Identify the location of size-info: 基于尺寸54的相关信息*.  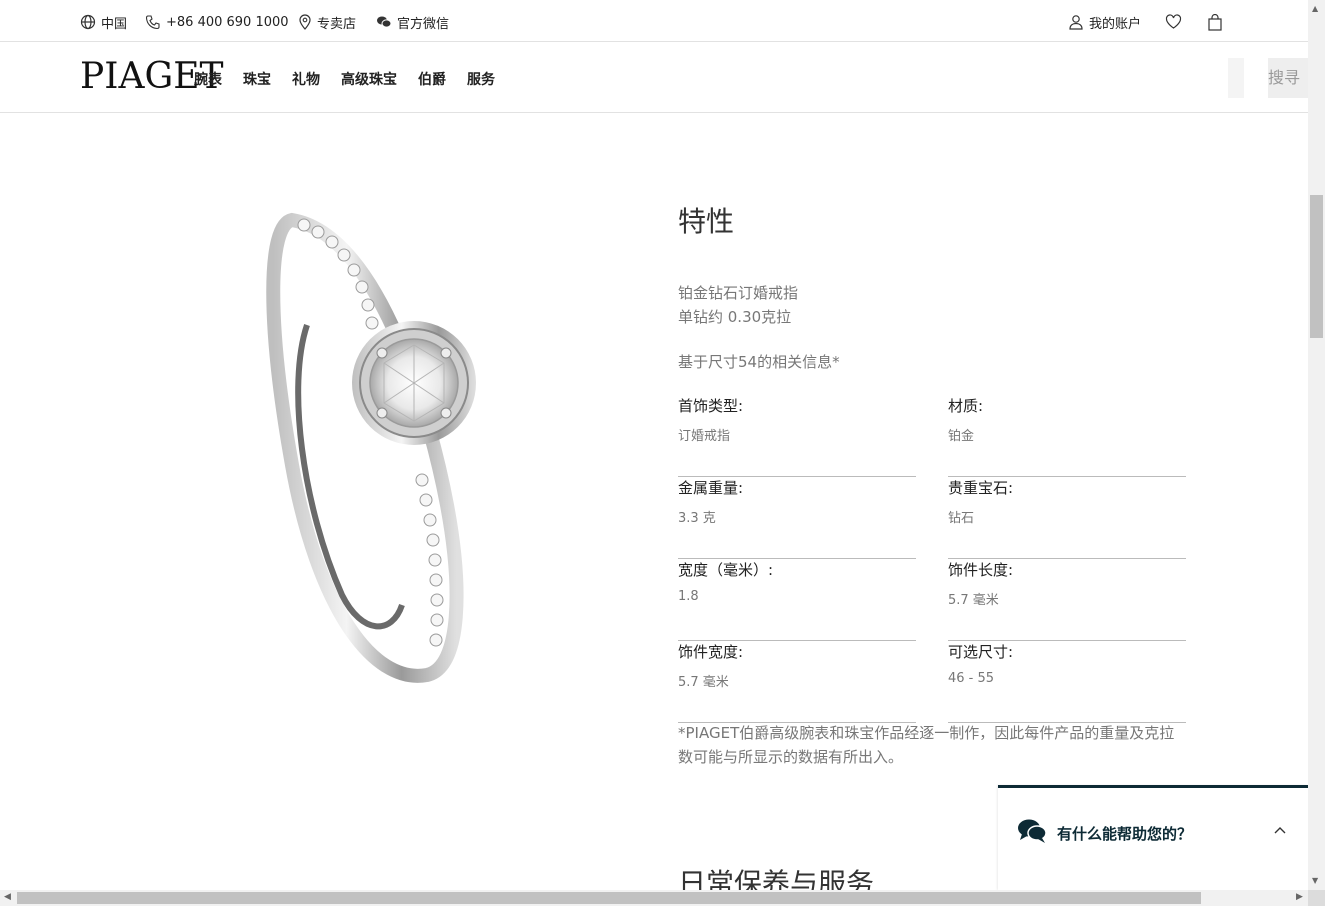
(759, 362).